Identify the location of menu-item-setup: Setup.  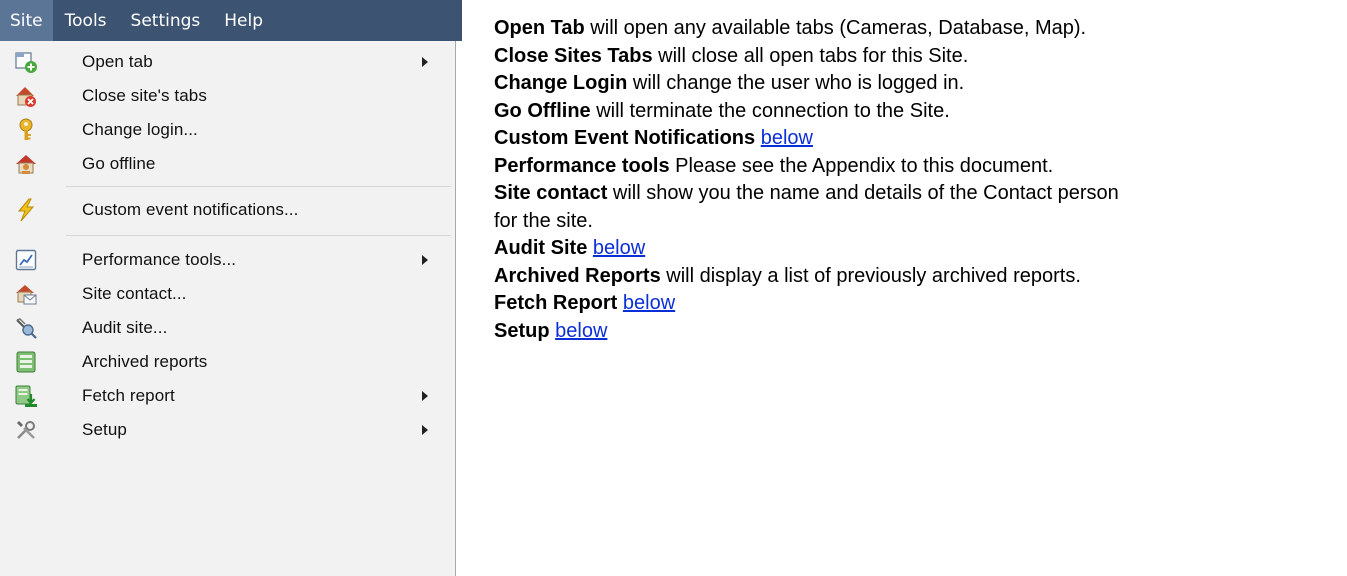
(227, 430).